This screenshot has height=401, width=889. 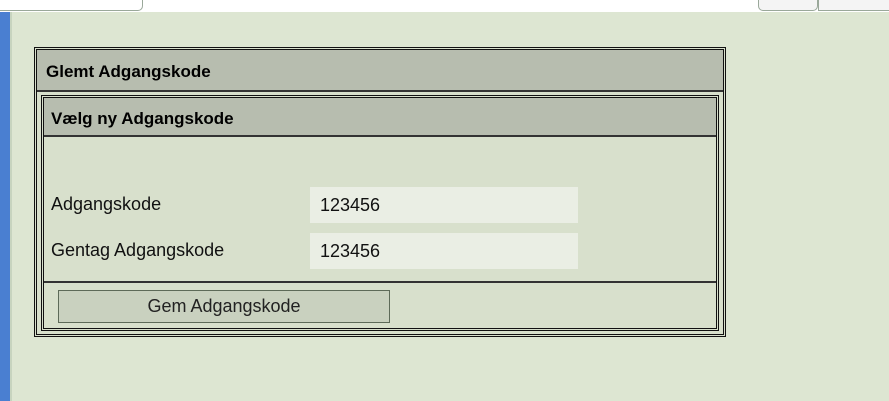 I want to click on password-label: Adgangskode, so click(x=106, y=204).